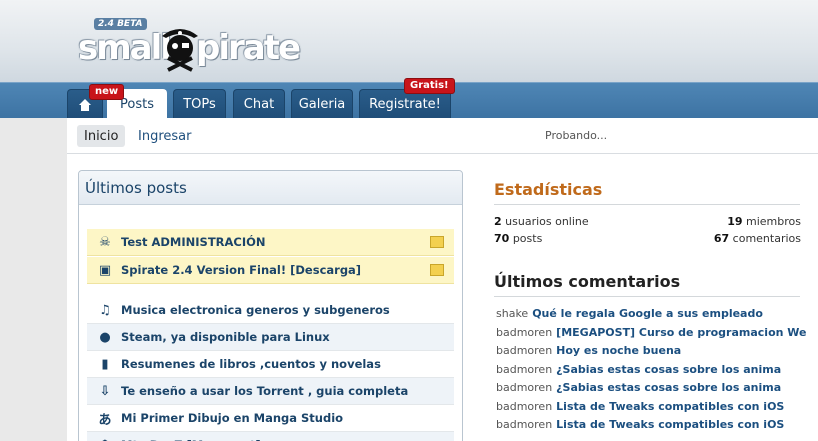 This screenshot has height=441, width=818. Describe the element at coordinates (248, 48) in the screenshot. I see `logo-text-pirate: pirate` at that location.